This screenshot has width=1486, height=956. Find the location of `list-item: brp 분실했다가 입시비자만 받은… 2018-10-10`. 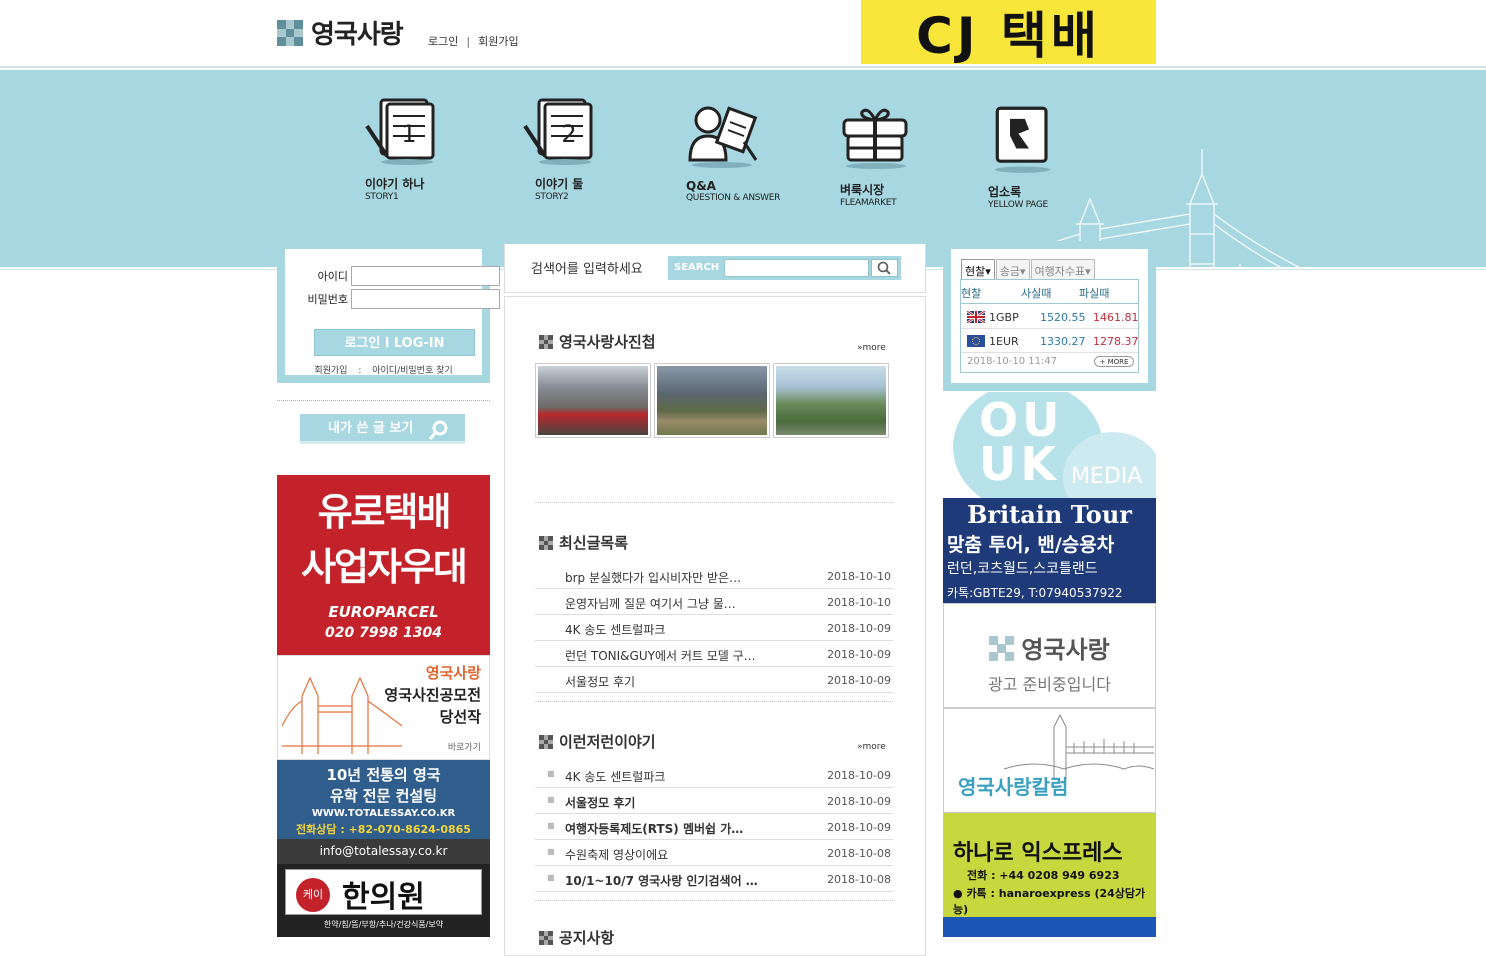

list-item: brp 분실했다가 입시비자만 받은… 2018-10-10 is located at coordinates (714, 576).